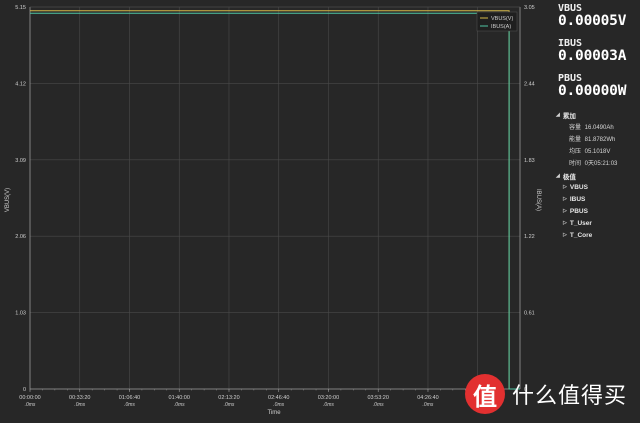 The width and height of the screenshot is (640, 423). I want to click on accum-row-capacity: 容量 16.0490Ah, so click(591, 126).